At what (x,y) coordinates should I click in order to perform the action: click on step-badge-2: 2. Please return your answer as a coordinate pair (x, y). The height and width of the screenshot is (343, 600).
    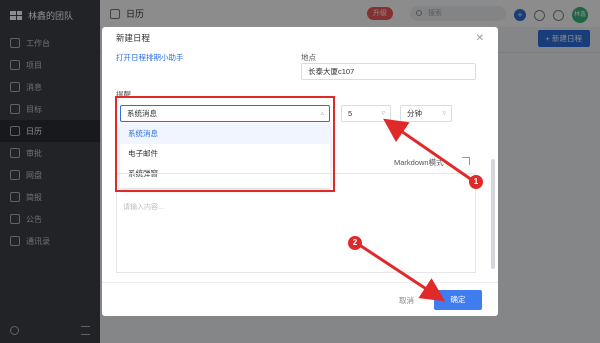
    Looking at the image, I should click on (355, 243).